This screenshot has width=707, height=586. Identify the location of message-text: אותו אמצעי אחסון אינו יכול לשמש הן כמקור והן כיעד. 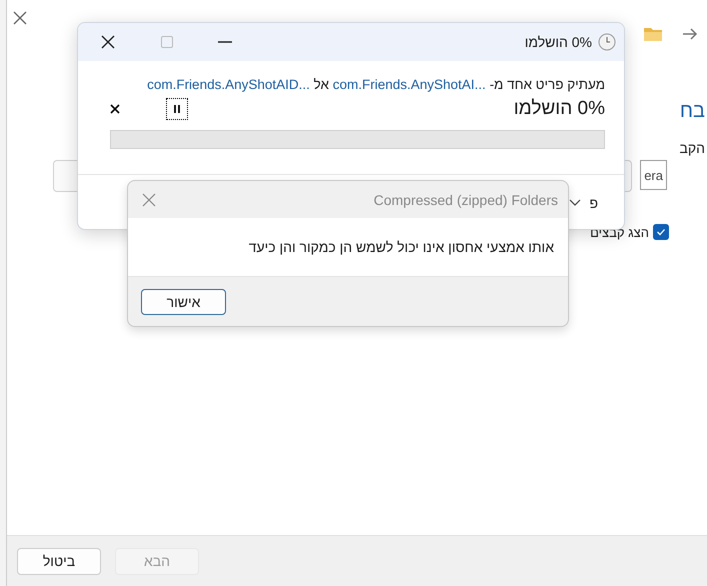
(401, 247).